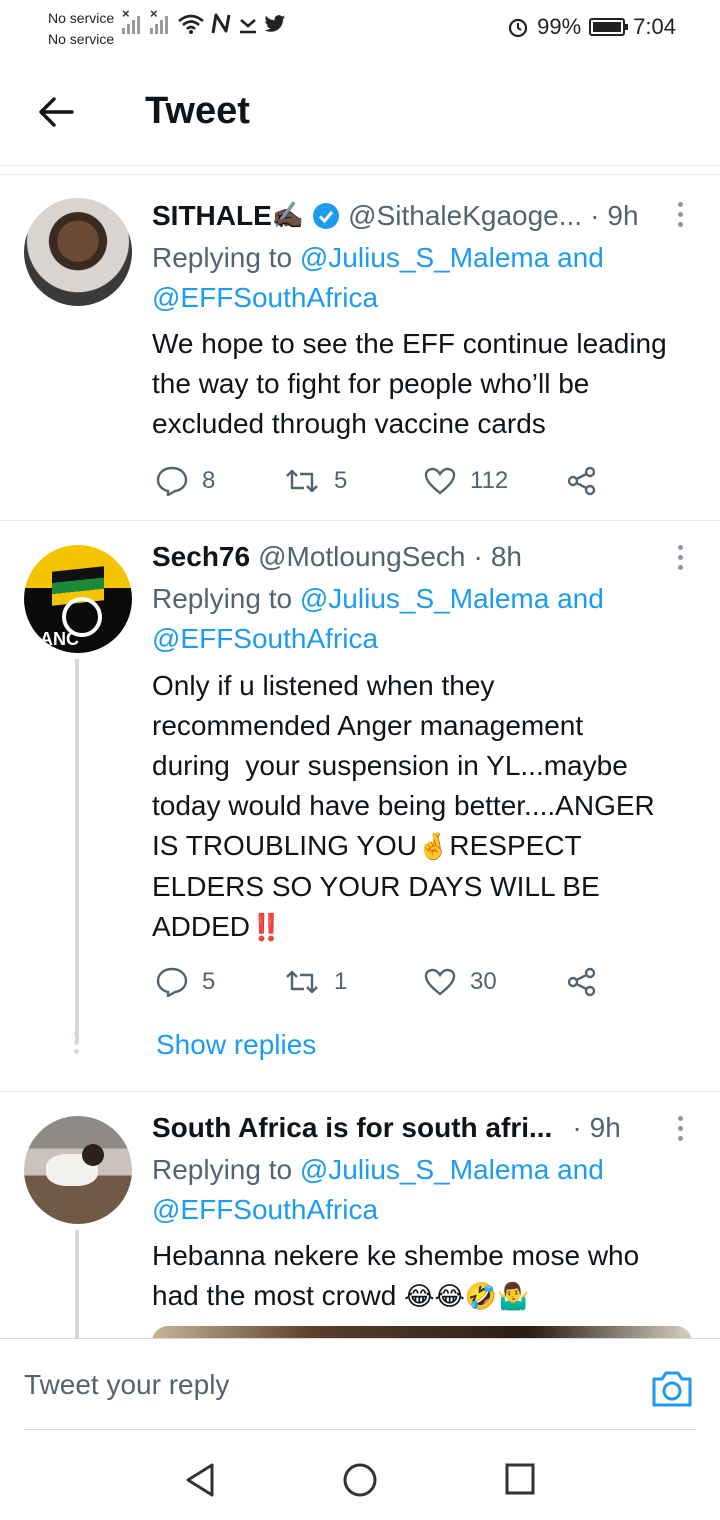  Describe the element at coordinates (396, 1255) in the screenshot. I see `text-line: Hebanna nekere ke shembe mose who` at that location.